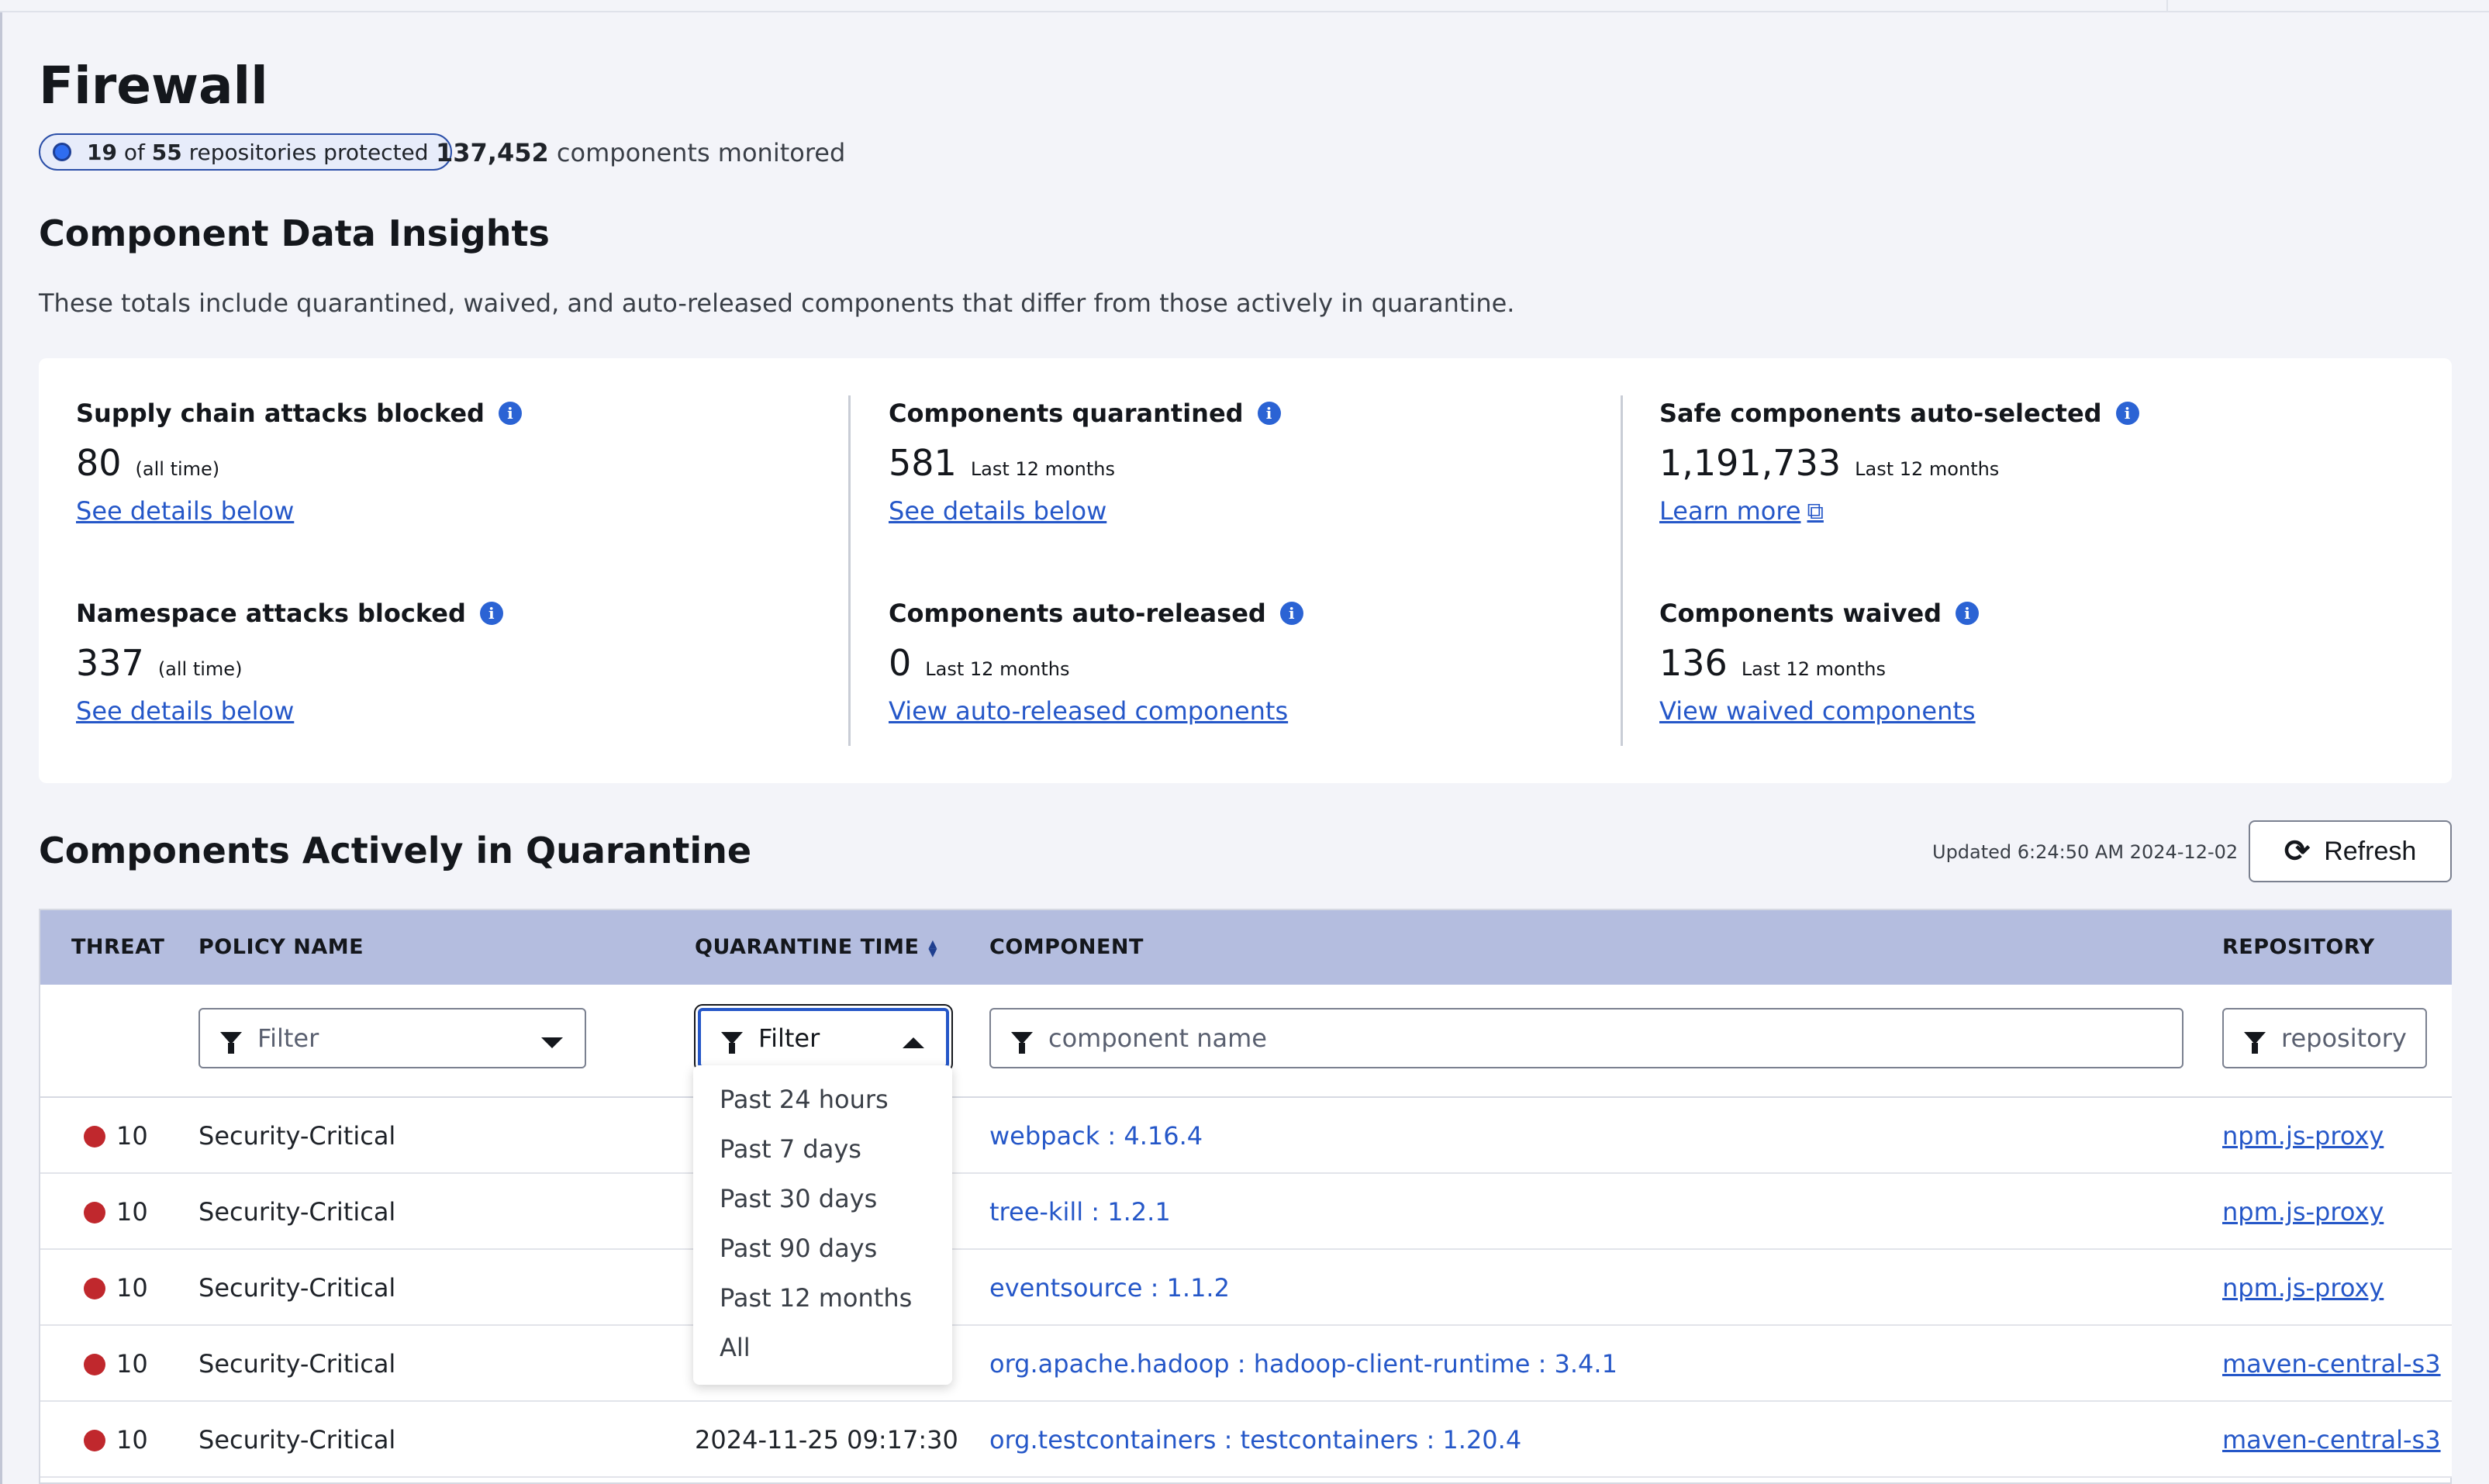 The height and width of the screenshot is (1484, 2489). I want to click on view-auto-released-link: View auto-released components, so click(1088, 711).